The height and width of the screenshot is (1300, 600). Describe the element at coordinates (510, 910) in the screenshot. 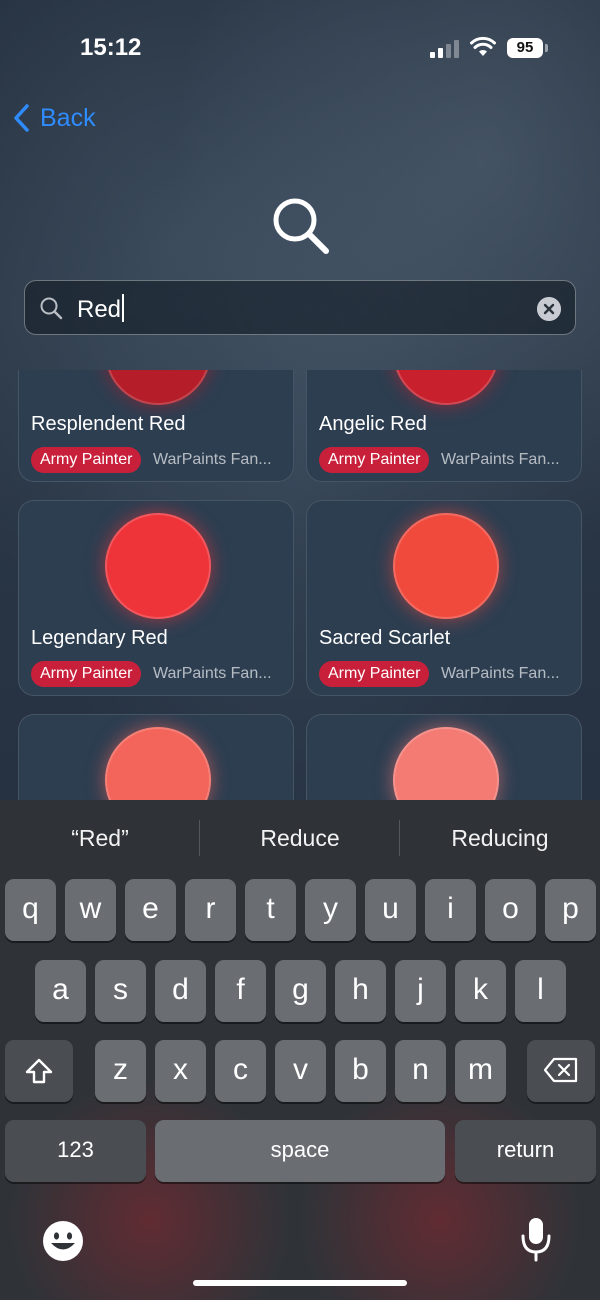

I see `key-o: o` at that location.